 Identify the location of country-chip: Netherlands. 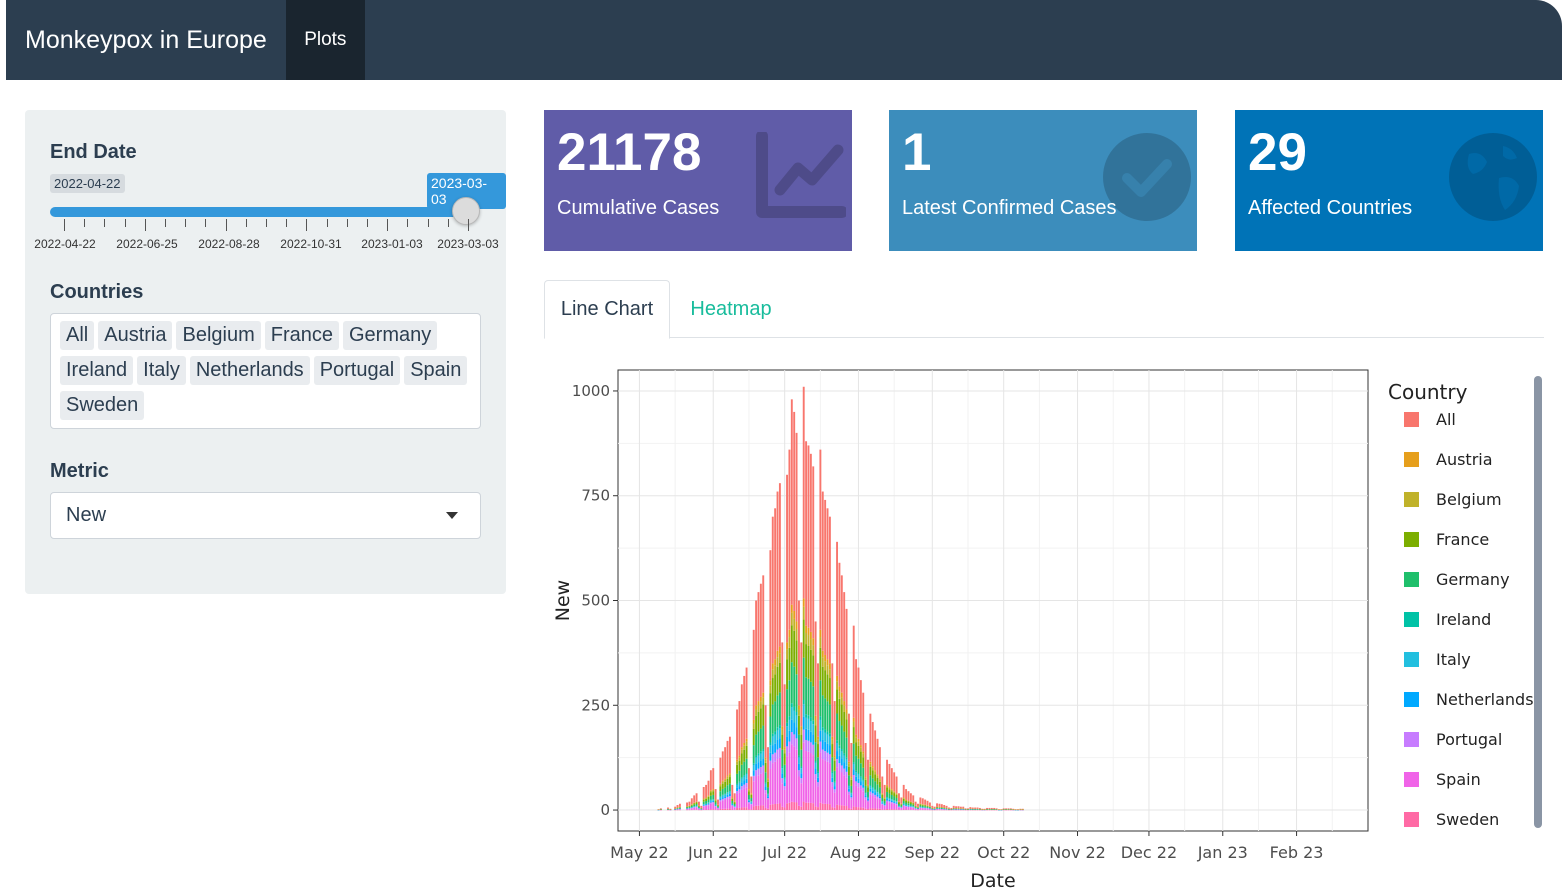
(249, 370).